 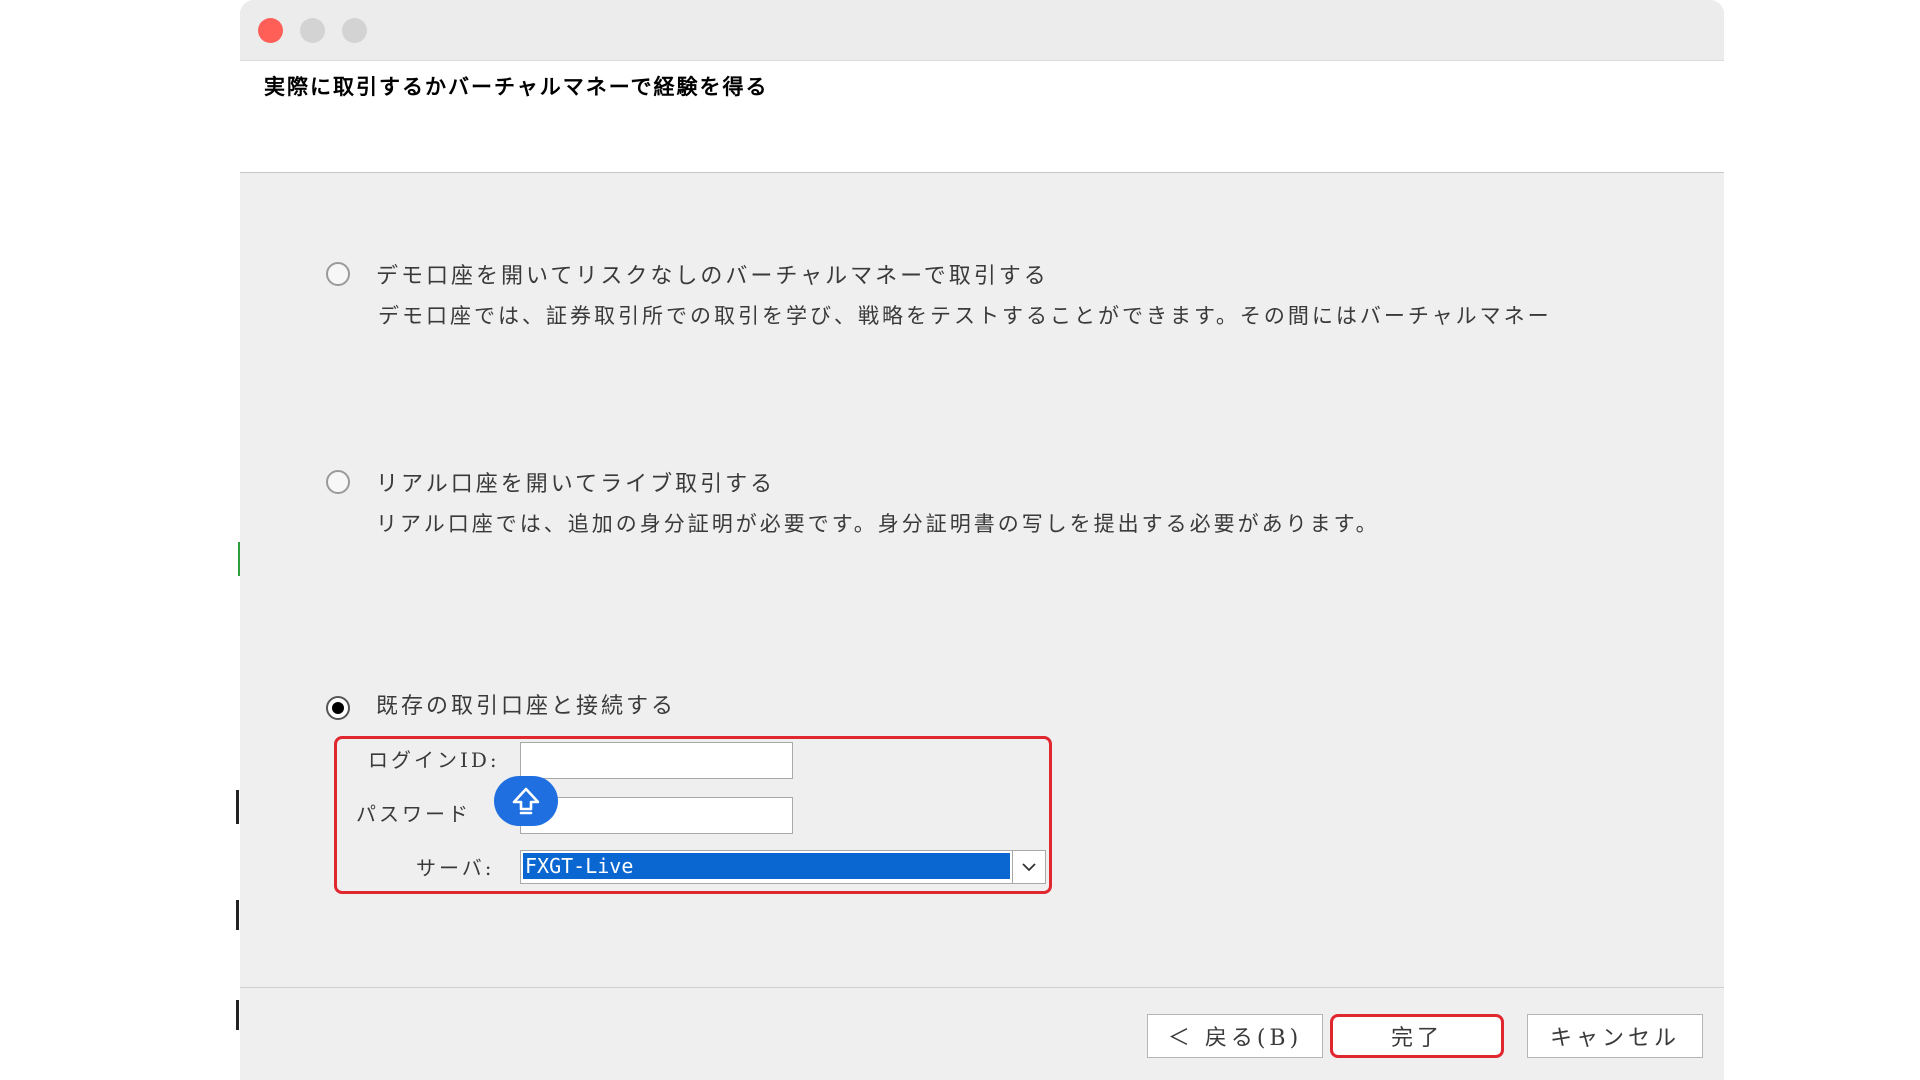 I want to click on demo-account-radio, so click(x=338, y=274).